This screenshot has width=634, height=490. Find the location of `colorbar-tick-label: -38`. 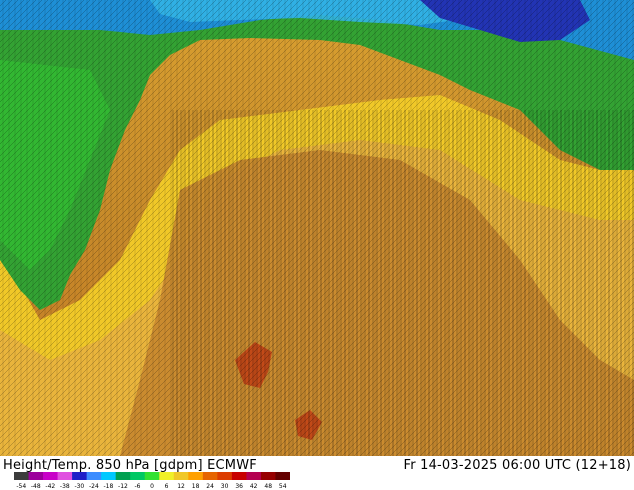

colorbar-tick-label: -38 is located at coordinates (64, 486).